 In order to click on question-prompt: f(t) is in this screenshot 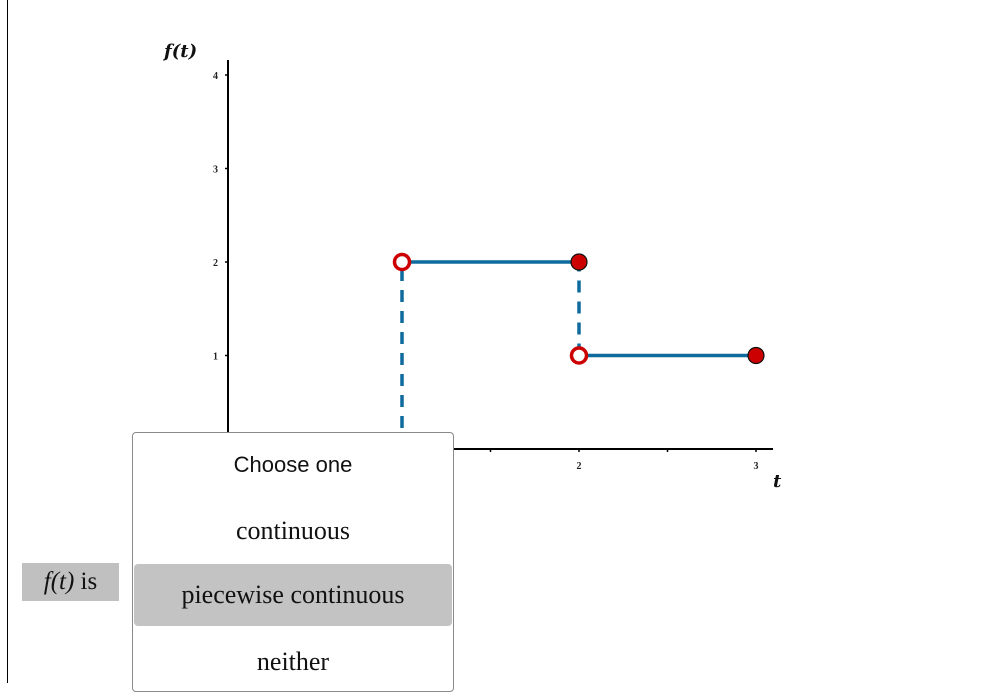, I will do `click(70, 582)`.